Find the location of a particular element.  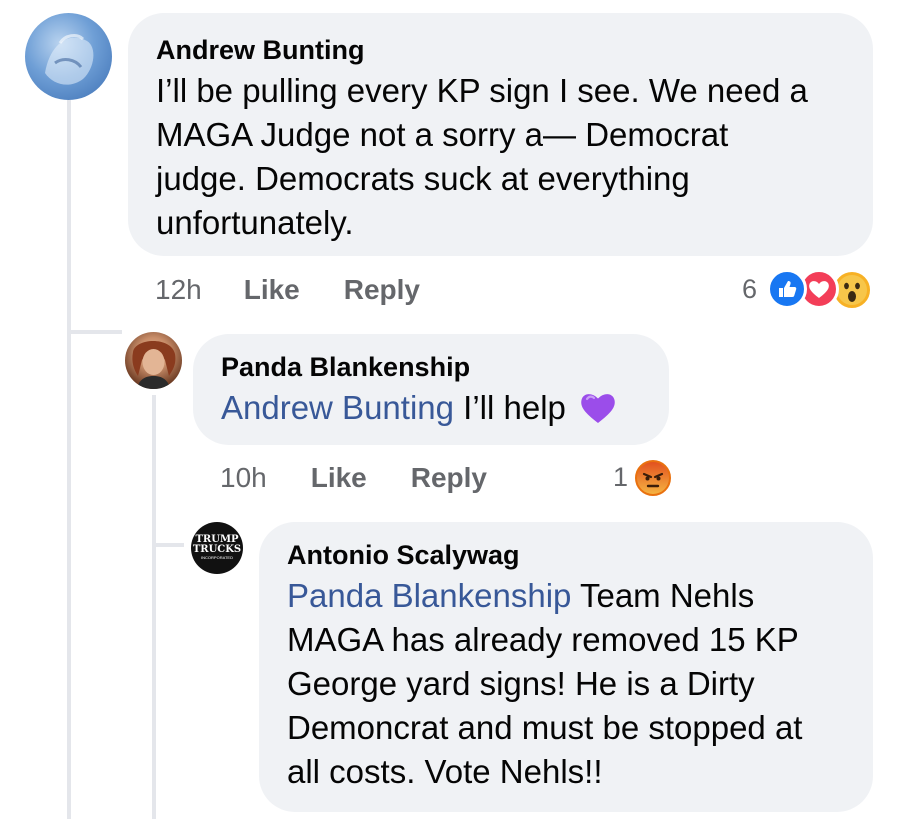

mention-link: Panda Blankenship is located at coordinates (429, 595).